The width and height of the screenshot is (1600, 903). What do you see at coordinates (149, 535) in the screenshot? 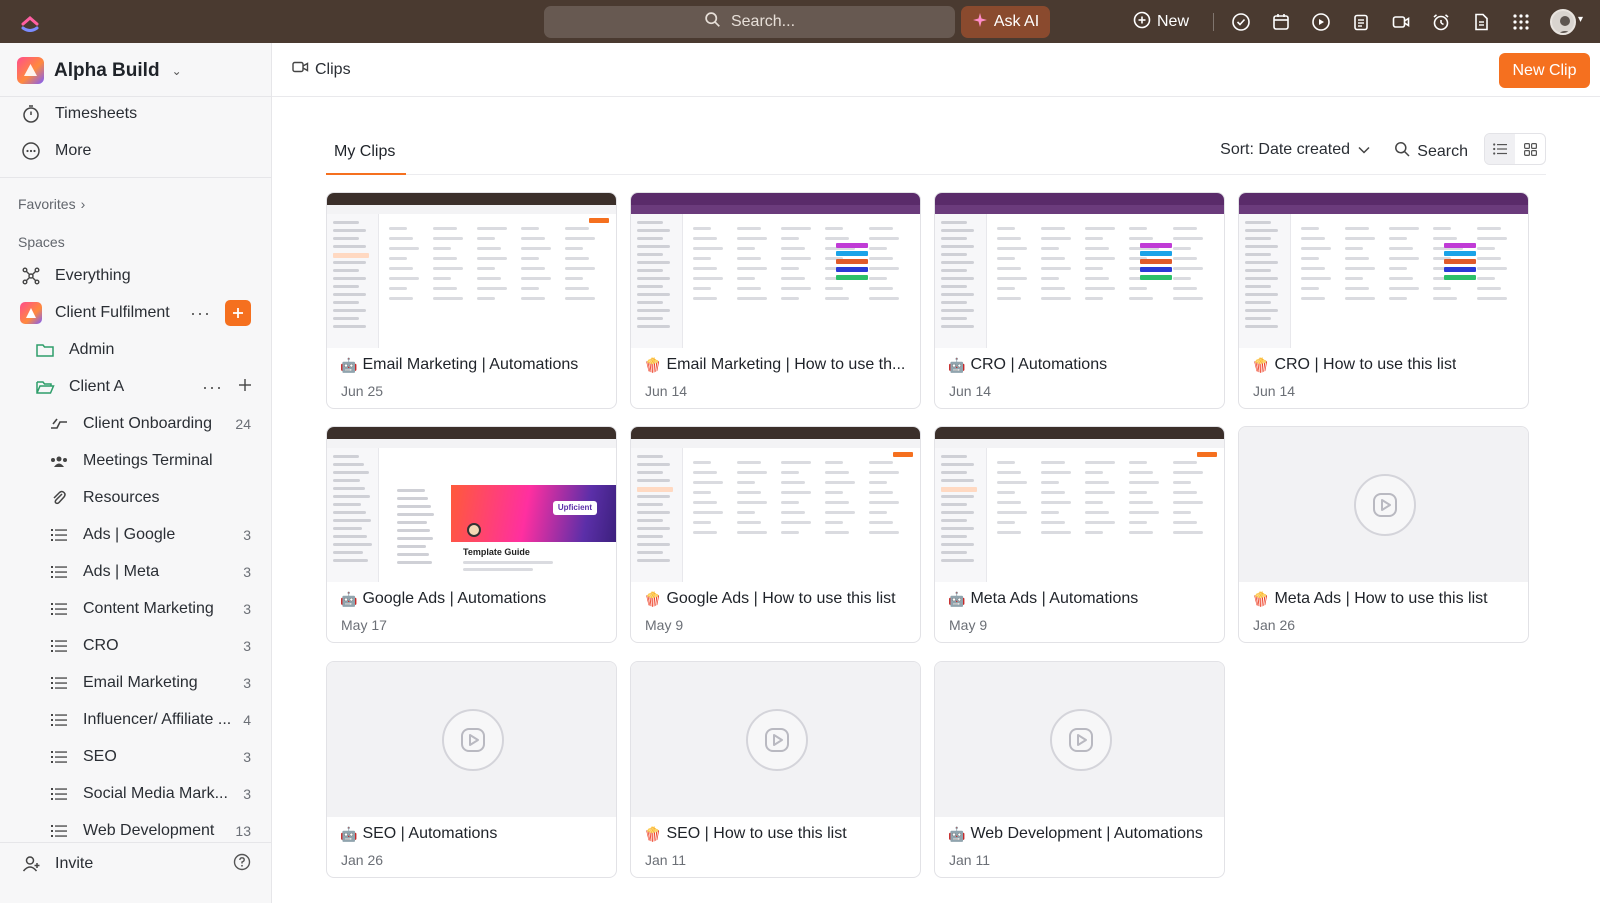
I see `sidebar-list-ads-google: Ads | Google 3` at bounding box center [149, 535].